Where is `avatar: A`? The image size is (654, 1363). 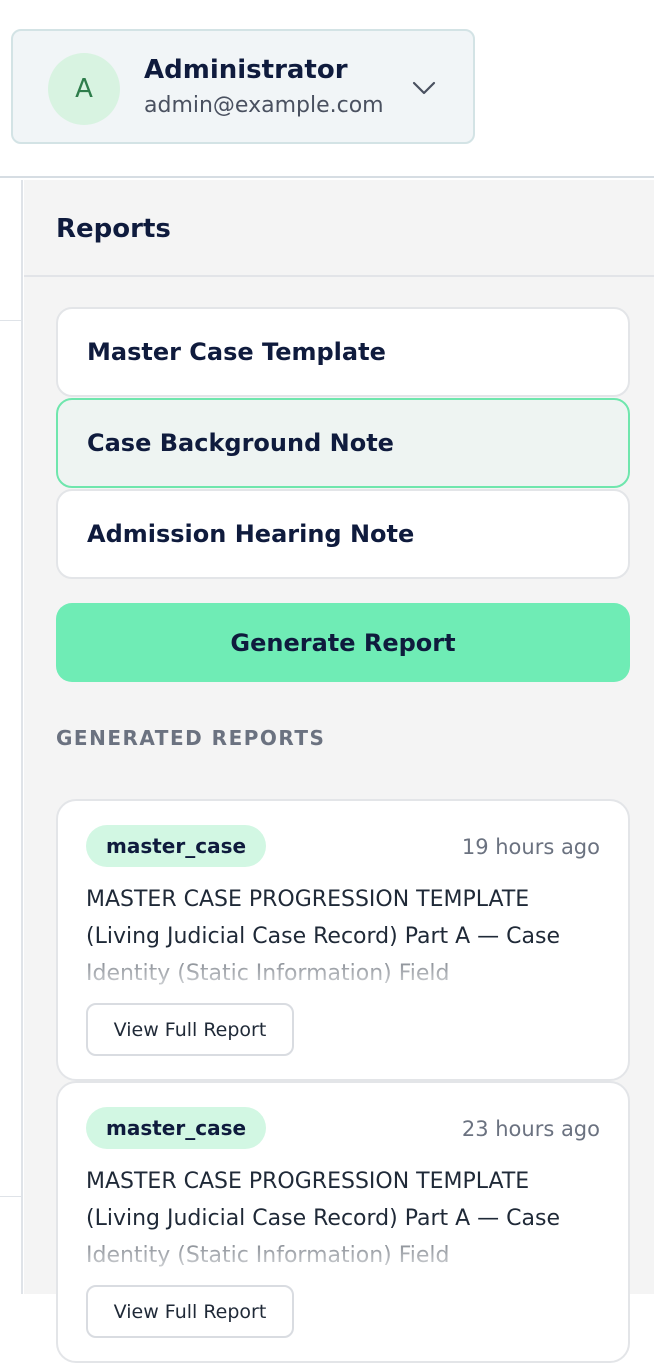 avatar: A is located at coordinates (84, 89).